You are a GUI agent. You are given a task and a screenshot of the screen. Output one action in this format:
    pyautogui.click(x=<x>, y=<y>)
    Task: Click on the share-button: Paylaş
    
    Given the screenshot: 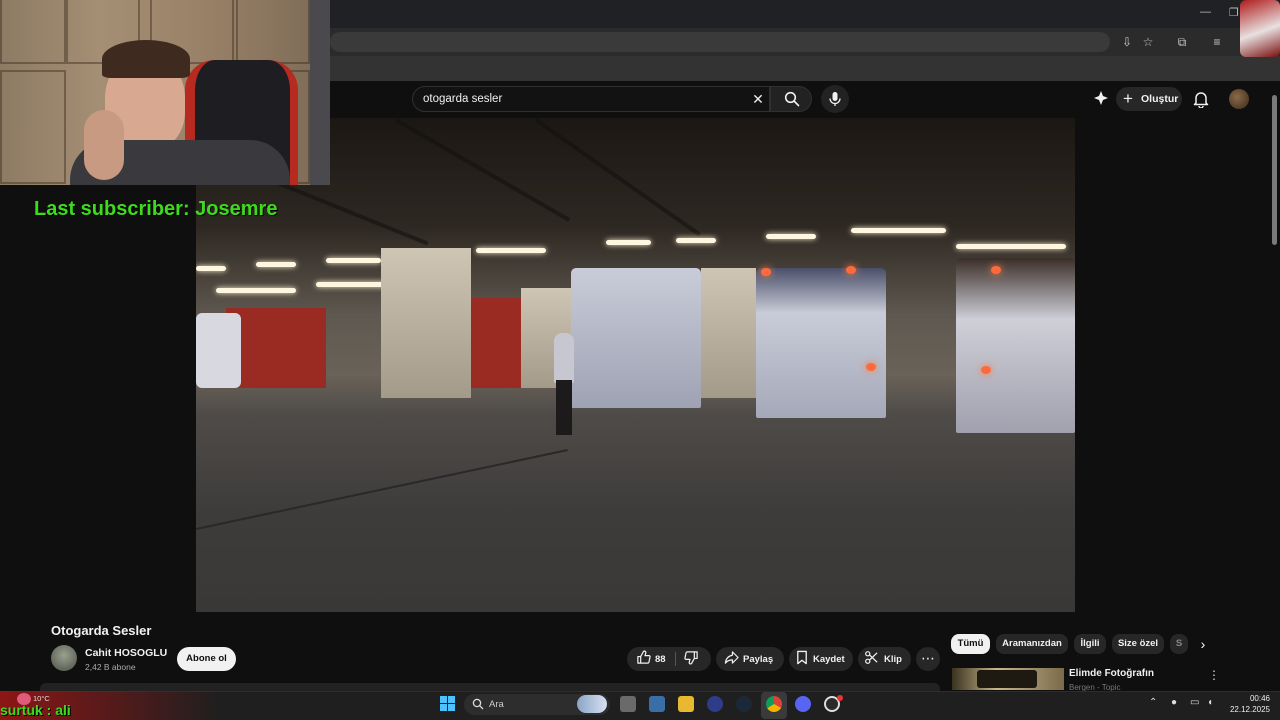 What is the action you would take?
    pyautogui.click(x=750, y=659)
    